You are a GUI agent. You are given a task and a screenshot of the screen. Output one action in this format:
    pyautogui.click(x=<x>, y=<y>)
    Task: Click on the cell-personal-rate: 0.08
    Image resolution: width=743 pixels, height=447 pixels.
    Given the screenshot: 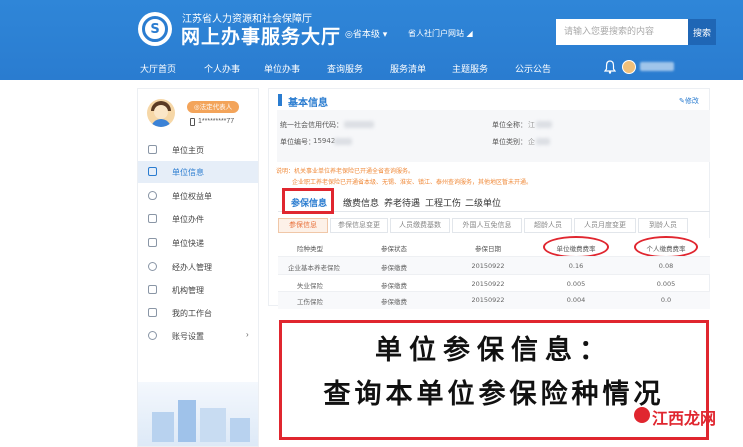 What is the action you would take?
    pyautogui.click(x=666, y=266)
    